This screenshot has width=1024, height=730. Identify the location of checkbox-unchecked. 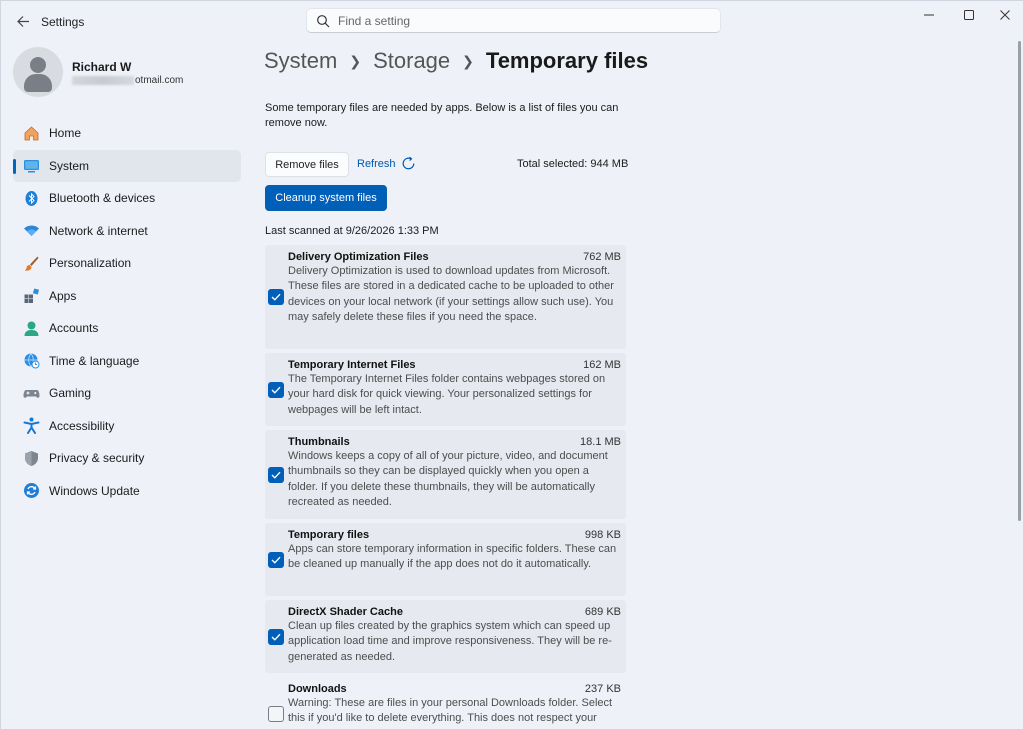
(276, 714).